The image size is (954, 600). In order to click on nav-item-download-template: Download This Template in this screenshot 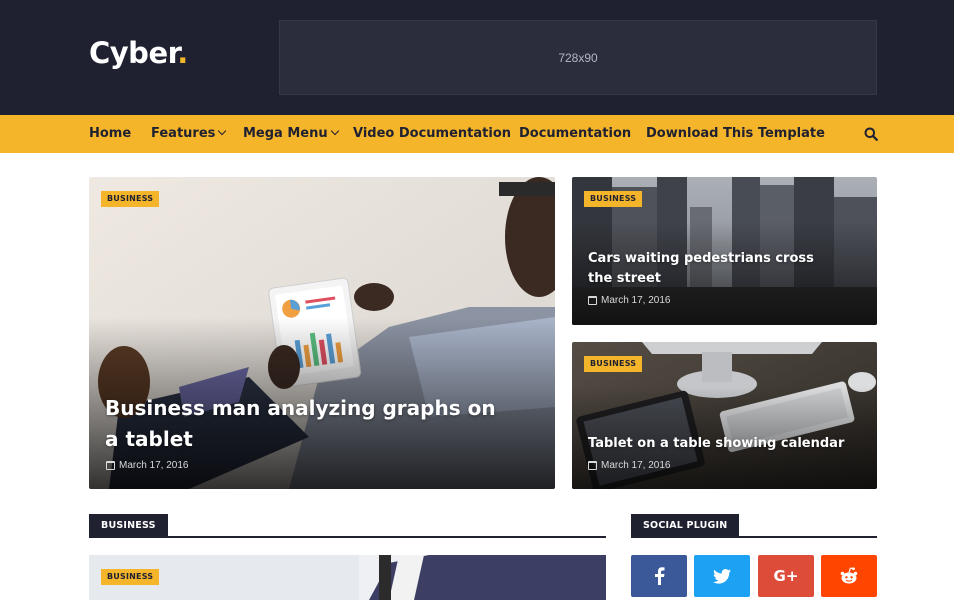, I will do `click(735, 134)`.